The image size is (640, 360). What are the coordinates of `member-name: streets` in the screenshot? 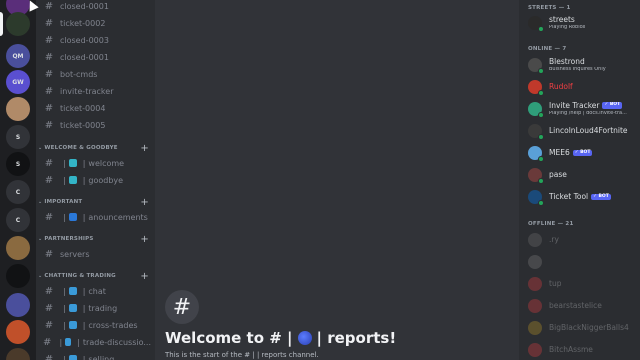 It's located at (567, 20).